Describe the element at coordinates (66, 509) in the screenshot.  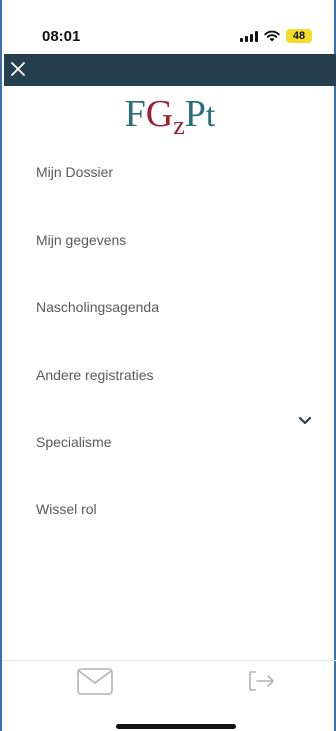
I see `menu-item-wissel-rol: Wissel rol` at that location.